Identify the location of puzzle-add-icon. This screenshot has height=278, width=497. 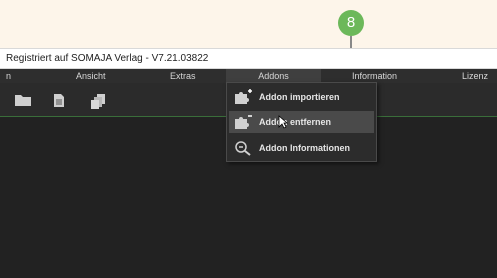
(243, 98).